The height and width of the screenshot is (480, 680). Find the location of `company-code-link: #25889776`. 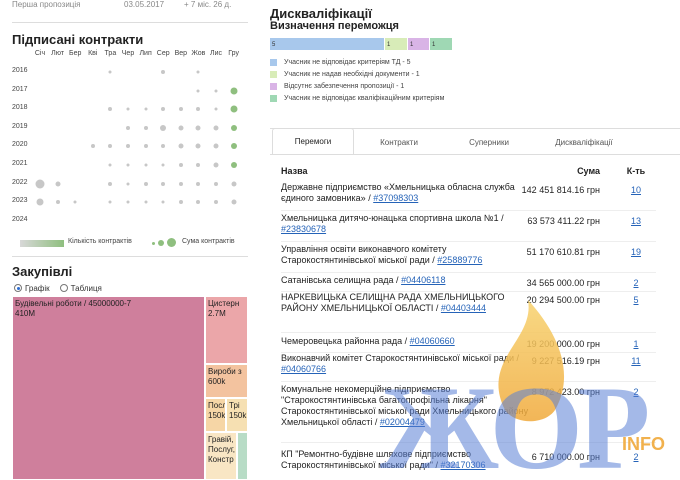

company-code-link: #25889776 is located at coordinates (459, 260).